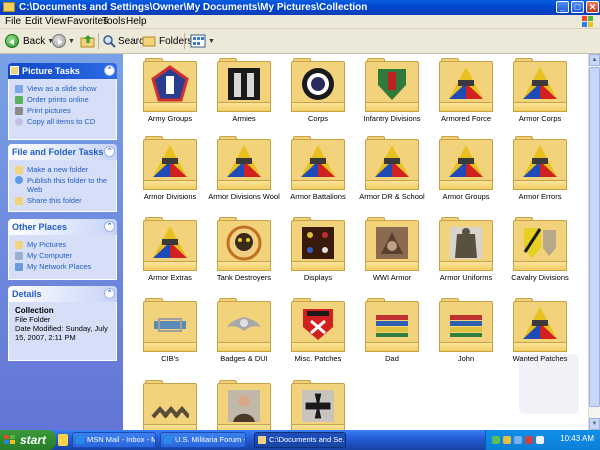  What do you see at coordinates (592, 7) in the screenshot?
I see `close-button: ✕` at bounding box center [592, 7].